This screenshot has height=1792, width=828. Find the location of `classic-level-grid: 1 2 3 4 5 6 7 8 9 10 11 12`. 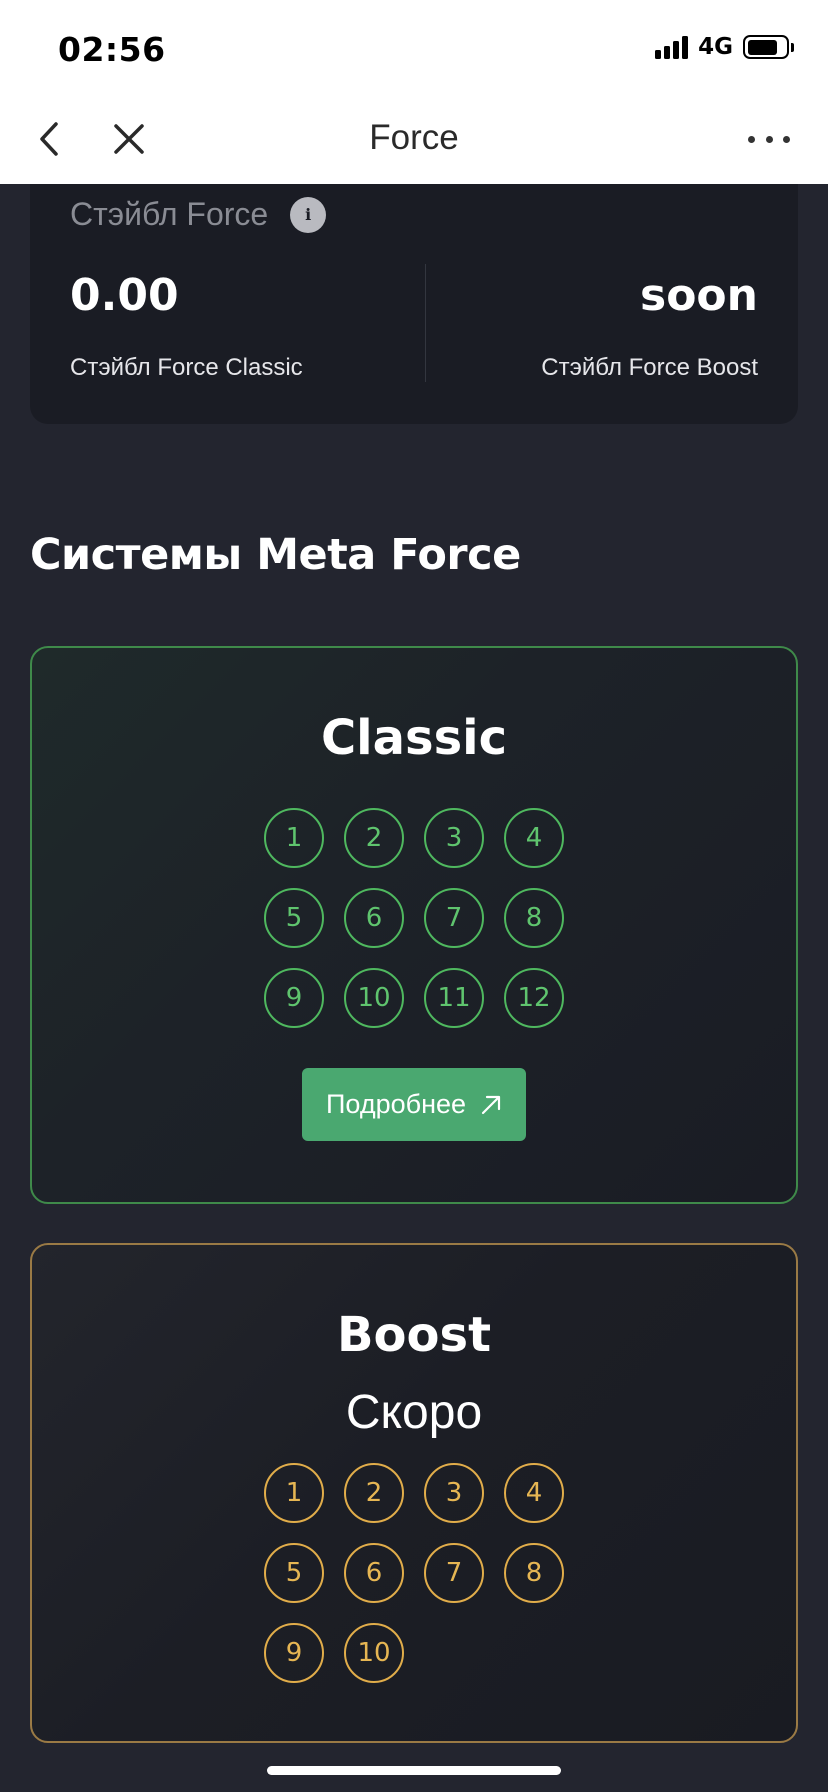

classic-level-grid: 1 2 3 4 5 6 7 8 9 10 11 12 is located at coordinates (416, 918).